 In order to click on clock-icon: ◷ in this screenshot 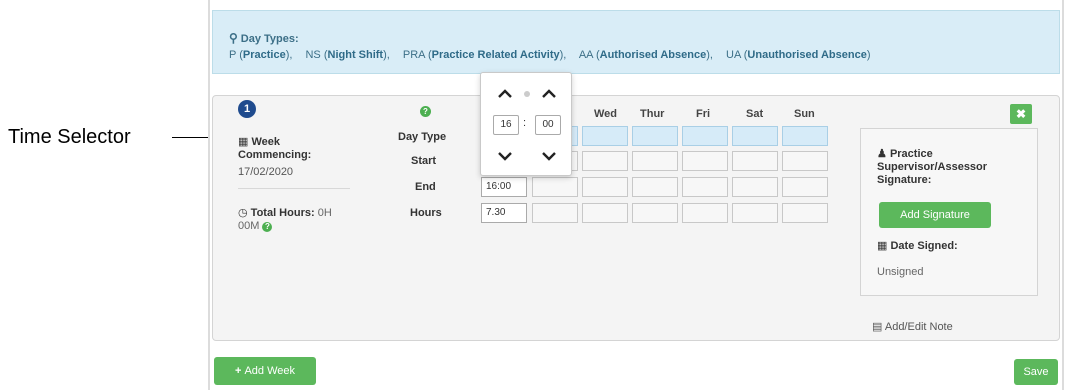, I will do `click(243, 213)`.